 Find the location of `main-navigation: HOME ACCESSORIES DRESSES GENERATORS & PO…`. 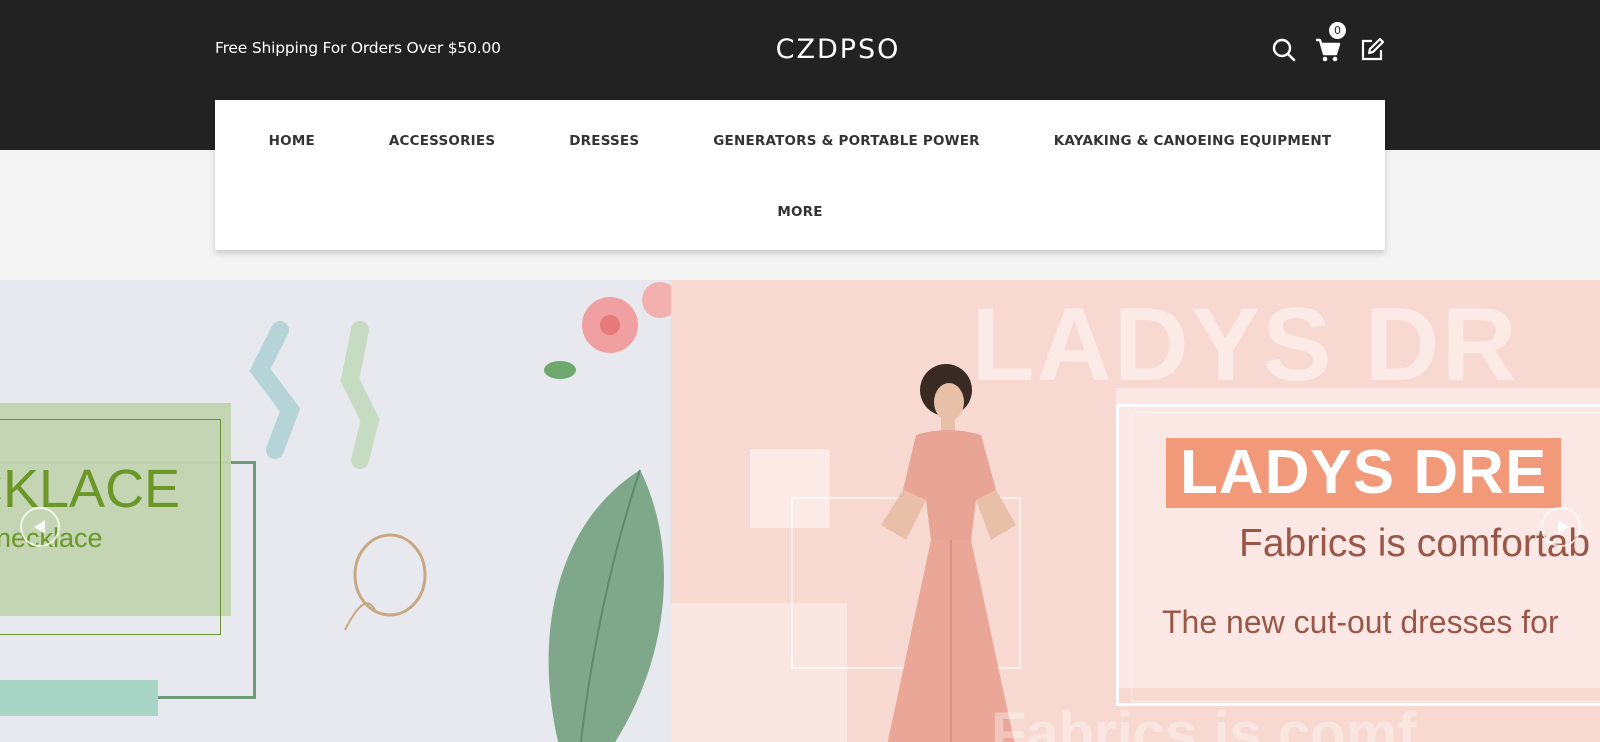

main-navigation: HOME ACCESSORIES DRESSES GENERATORS & PO… is located at coordinates (800, 175).